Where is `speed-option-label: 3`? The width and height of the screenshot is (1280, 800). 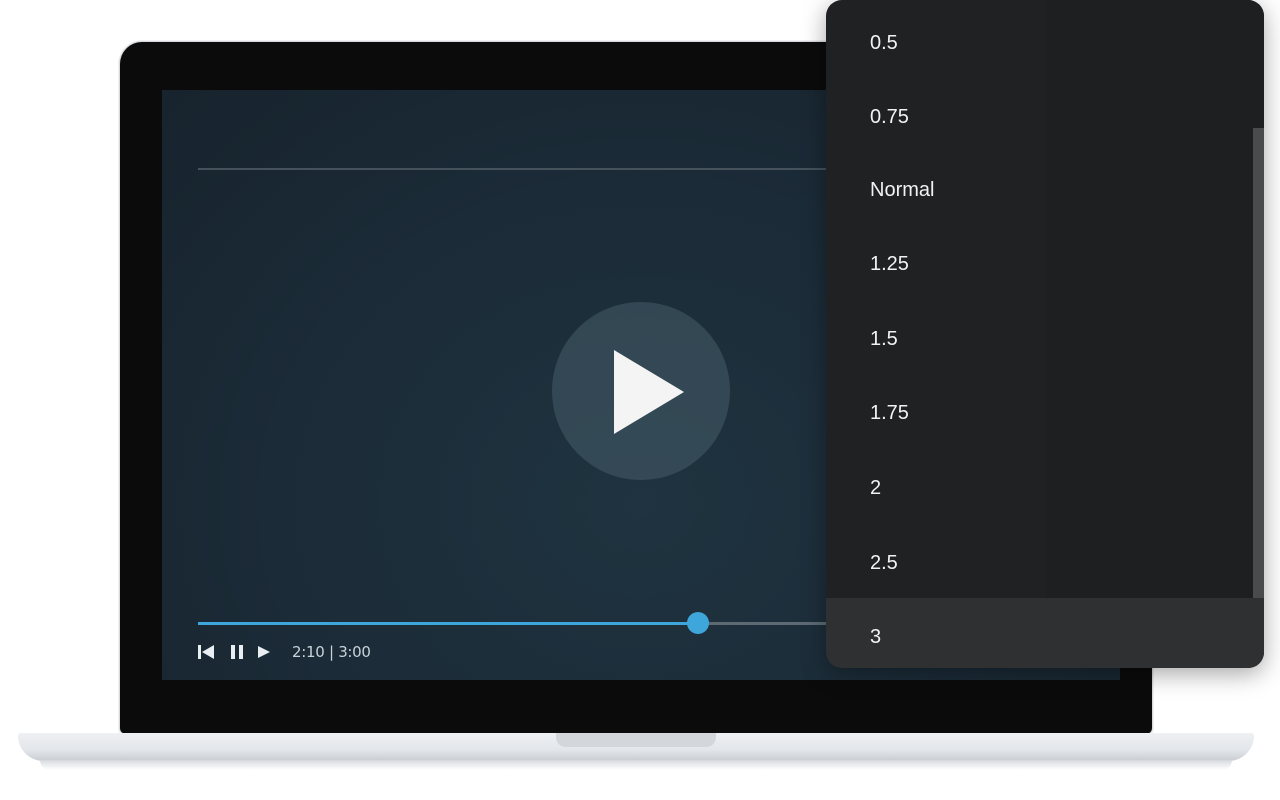 speed-option-label: 3 is located at coordinates (876, 637).